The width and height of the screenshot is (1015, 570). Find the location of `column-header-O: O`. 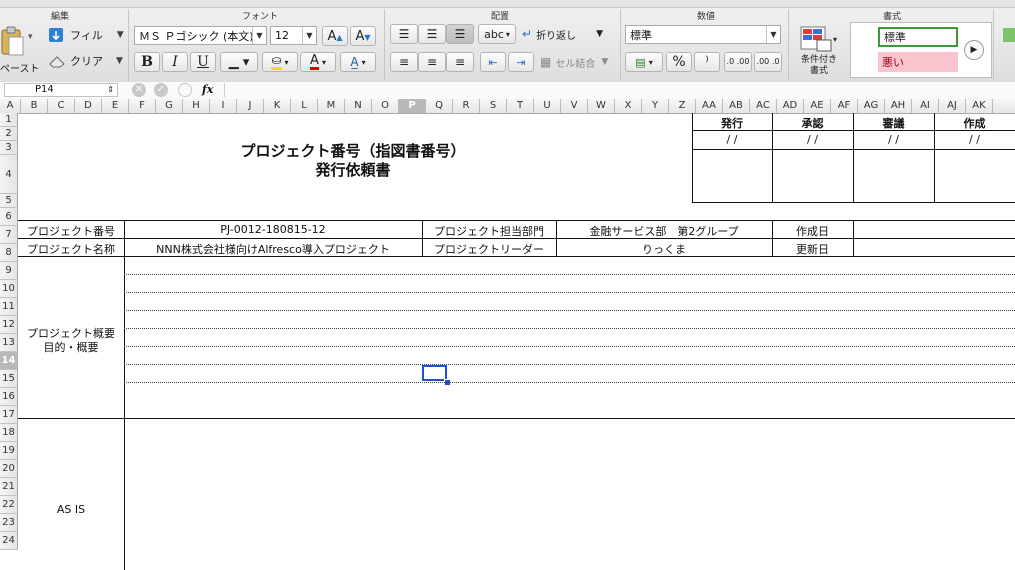

column-header-O: O is located at coordinates (385, 106).